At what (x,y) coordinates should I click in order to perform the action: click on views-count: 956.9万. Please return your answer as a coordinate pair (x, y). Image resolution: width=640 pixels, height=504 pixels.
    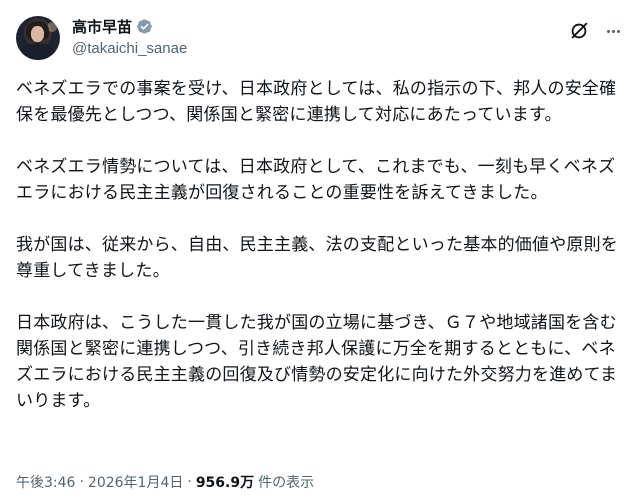
    Looking at the image, I should click on (225, 482).